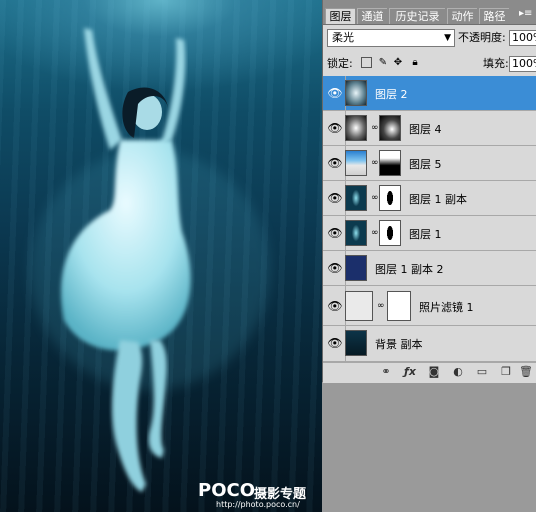  What do you see at coordinates (417, 16) in the screenshot?
I see `tab-history: 历史记录` at bounding box center [417, 16].